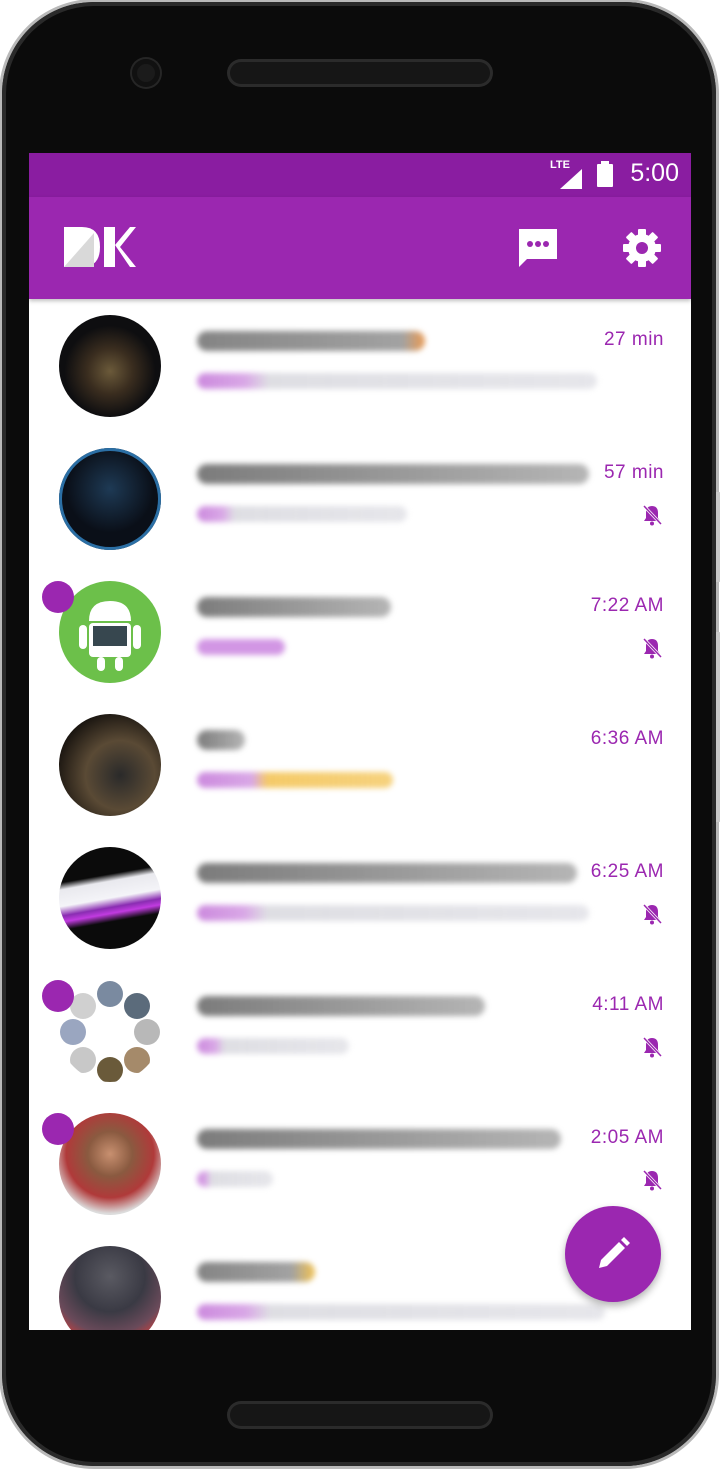 This screenshot has width=720, height=1470. I want to click on conversation-time: 7:22 AM, so click(627, 605).